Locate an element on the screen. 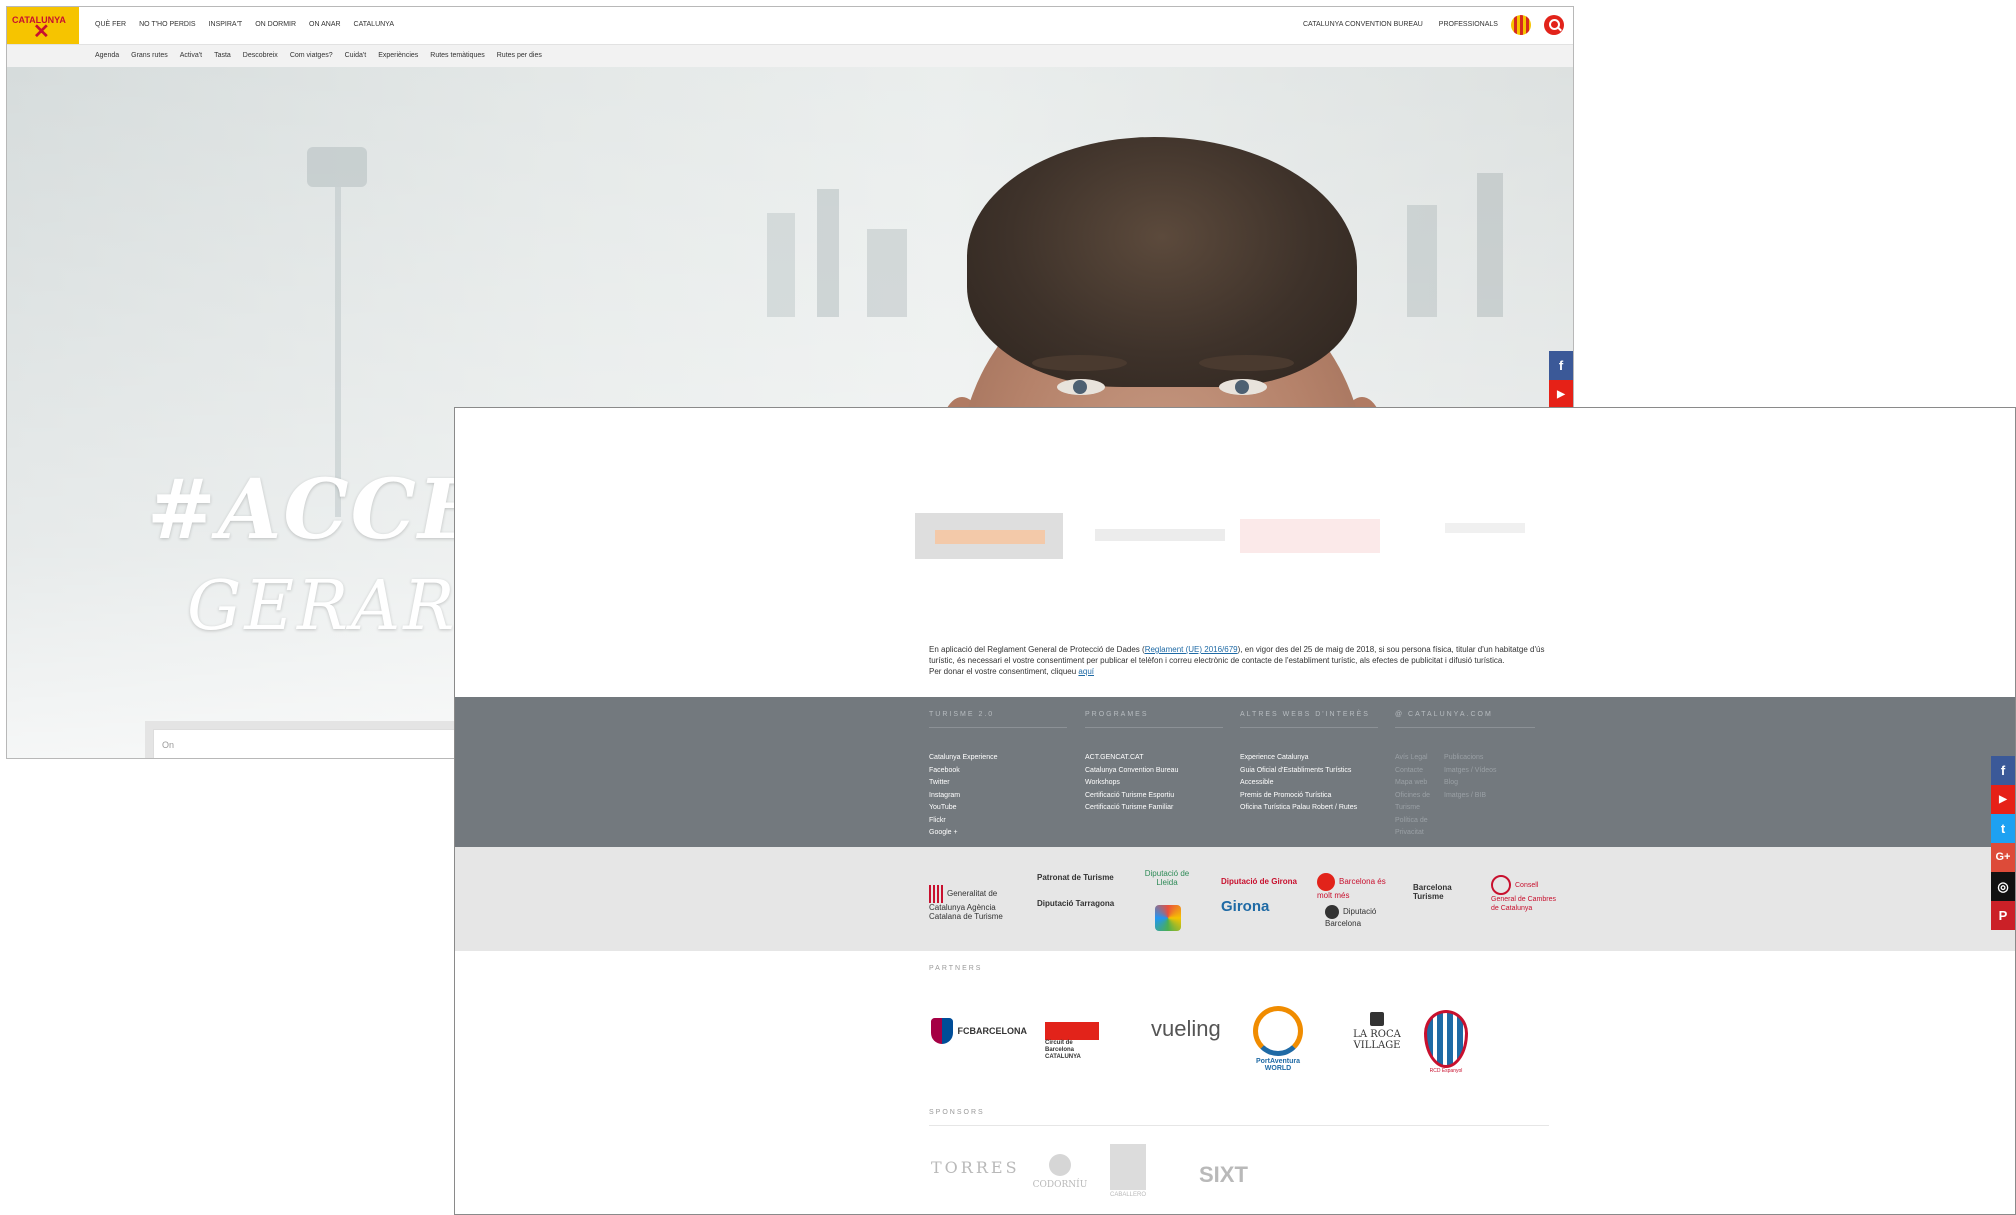 Image resolution: width=2016 pixels, height=1215 pixels. portaventura-logo: PortAventura WORLD is located at coordinates (1278, 1039).